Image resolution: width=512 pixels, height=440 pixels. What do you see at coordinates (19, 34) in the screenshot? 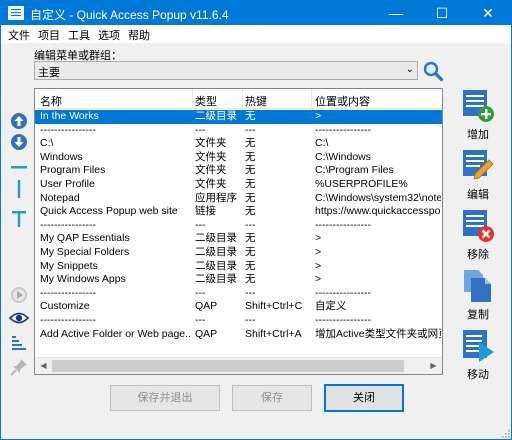
I see `menu-file: 文件` at bounding box center [19, 34].